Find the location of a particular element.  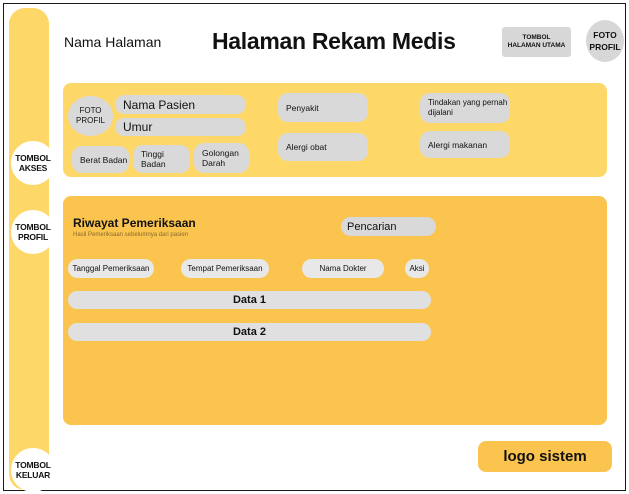

search-input: Pencarian is located at coordinates (388, 226).